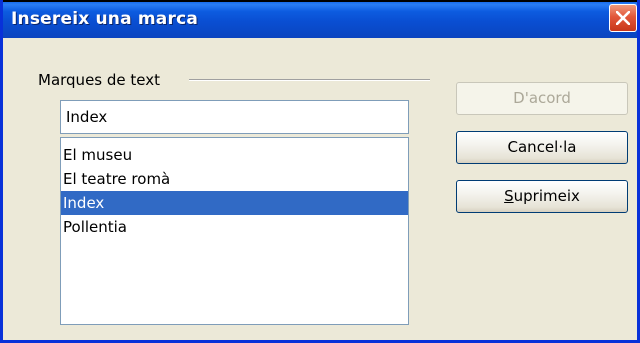  Describe the element at coordinates (234, 227) in the screenshot. I see `list-item: Pollentia` at that location.